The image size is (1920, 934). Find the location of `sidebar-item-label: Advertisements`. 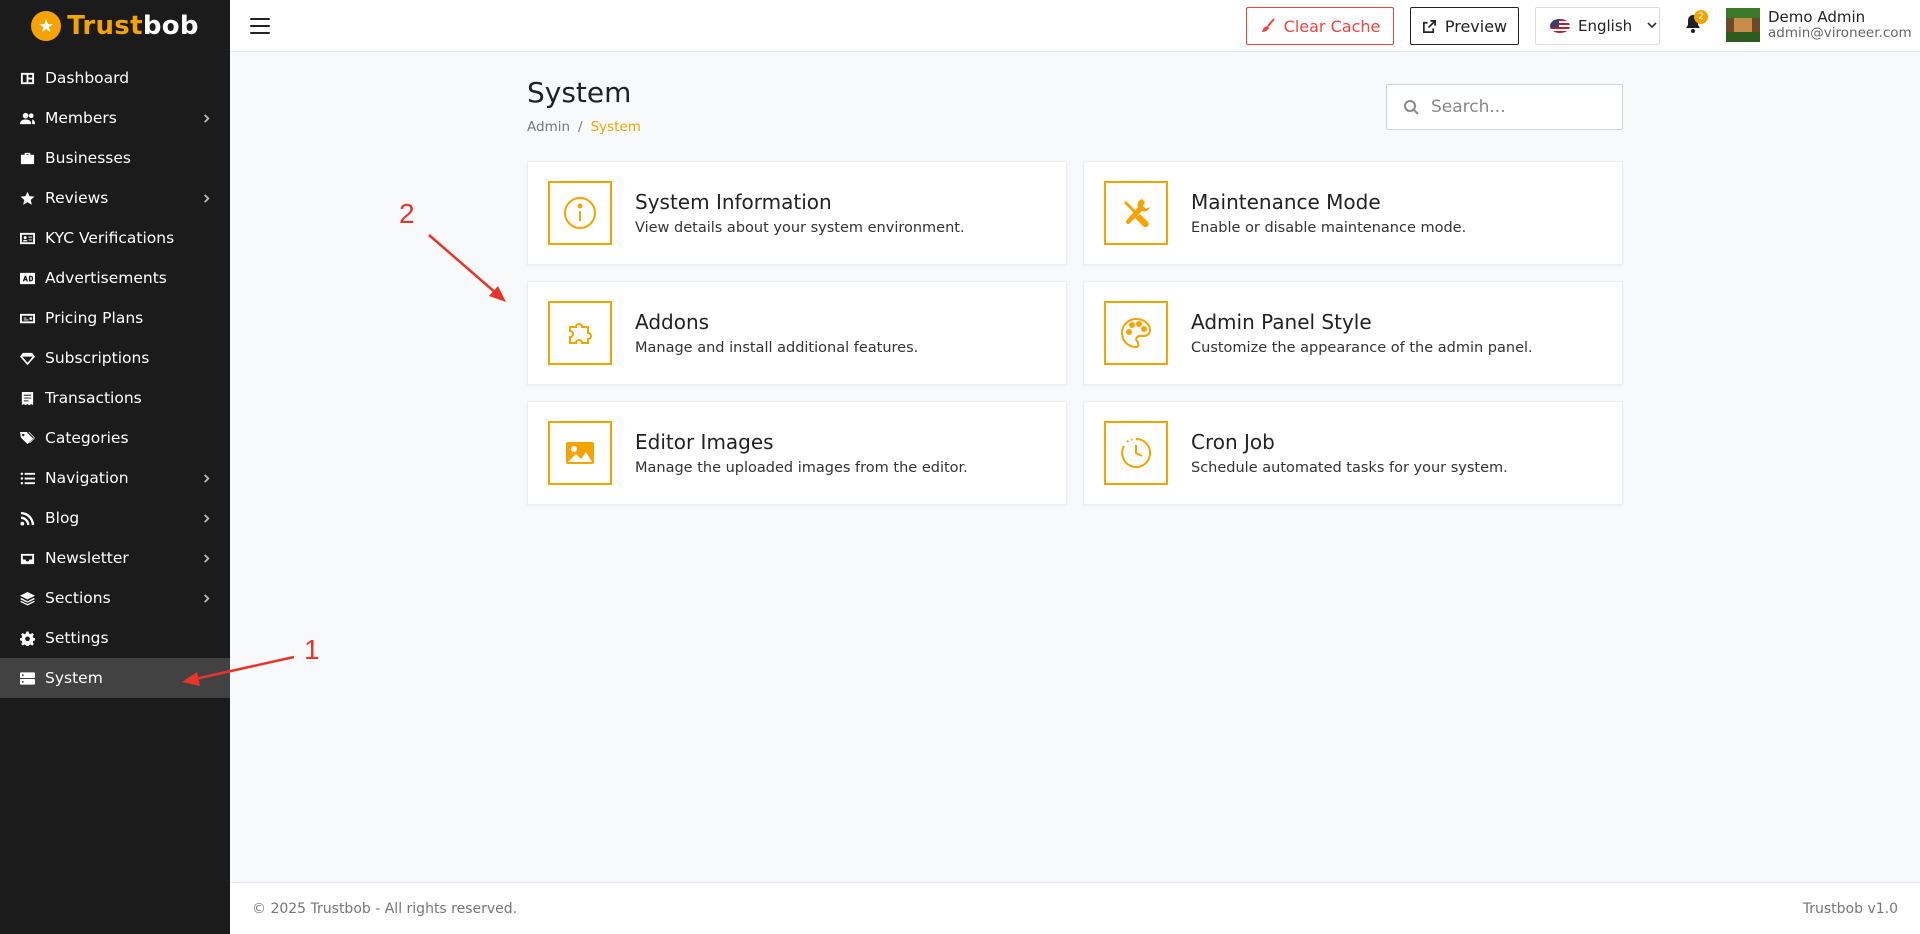

sidebar-item-label: Advertisements is located at coordinates (106, 278).